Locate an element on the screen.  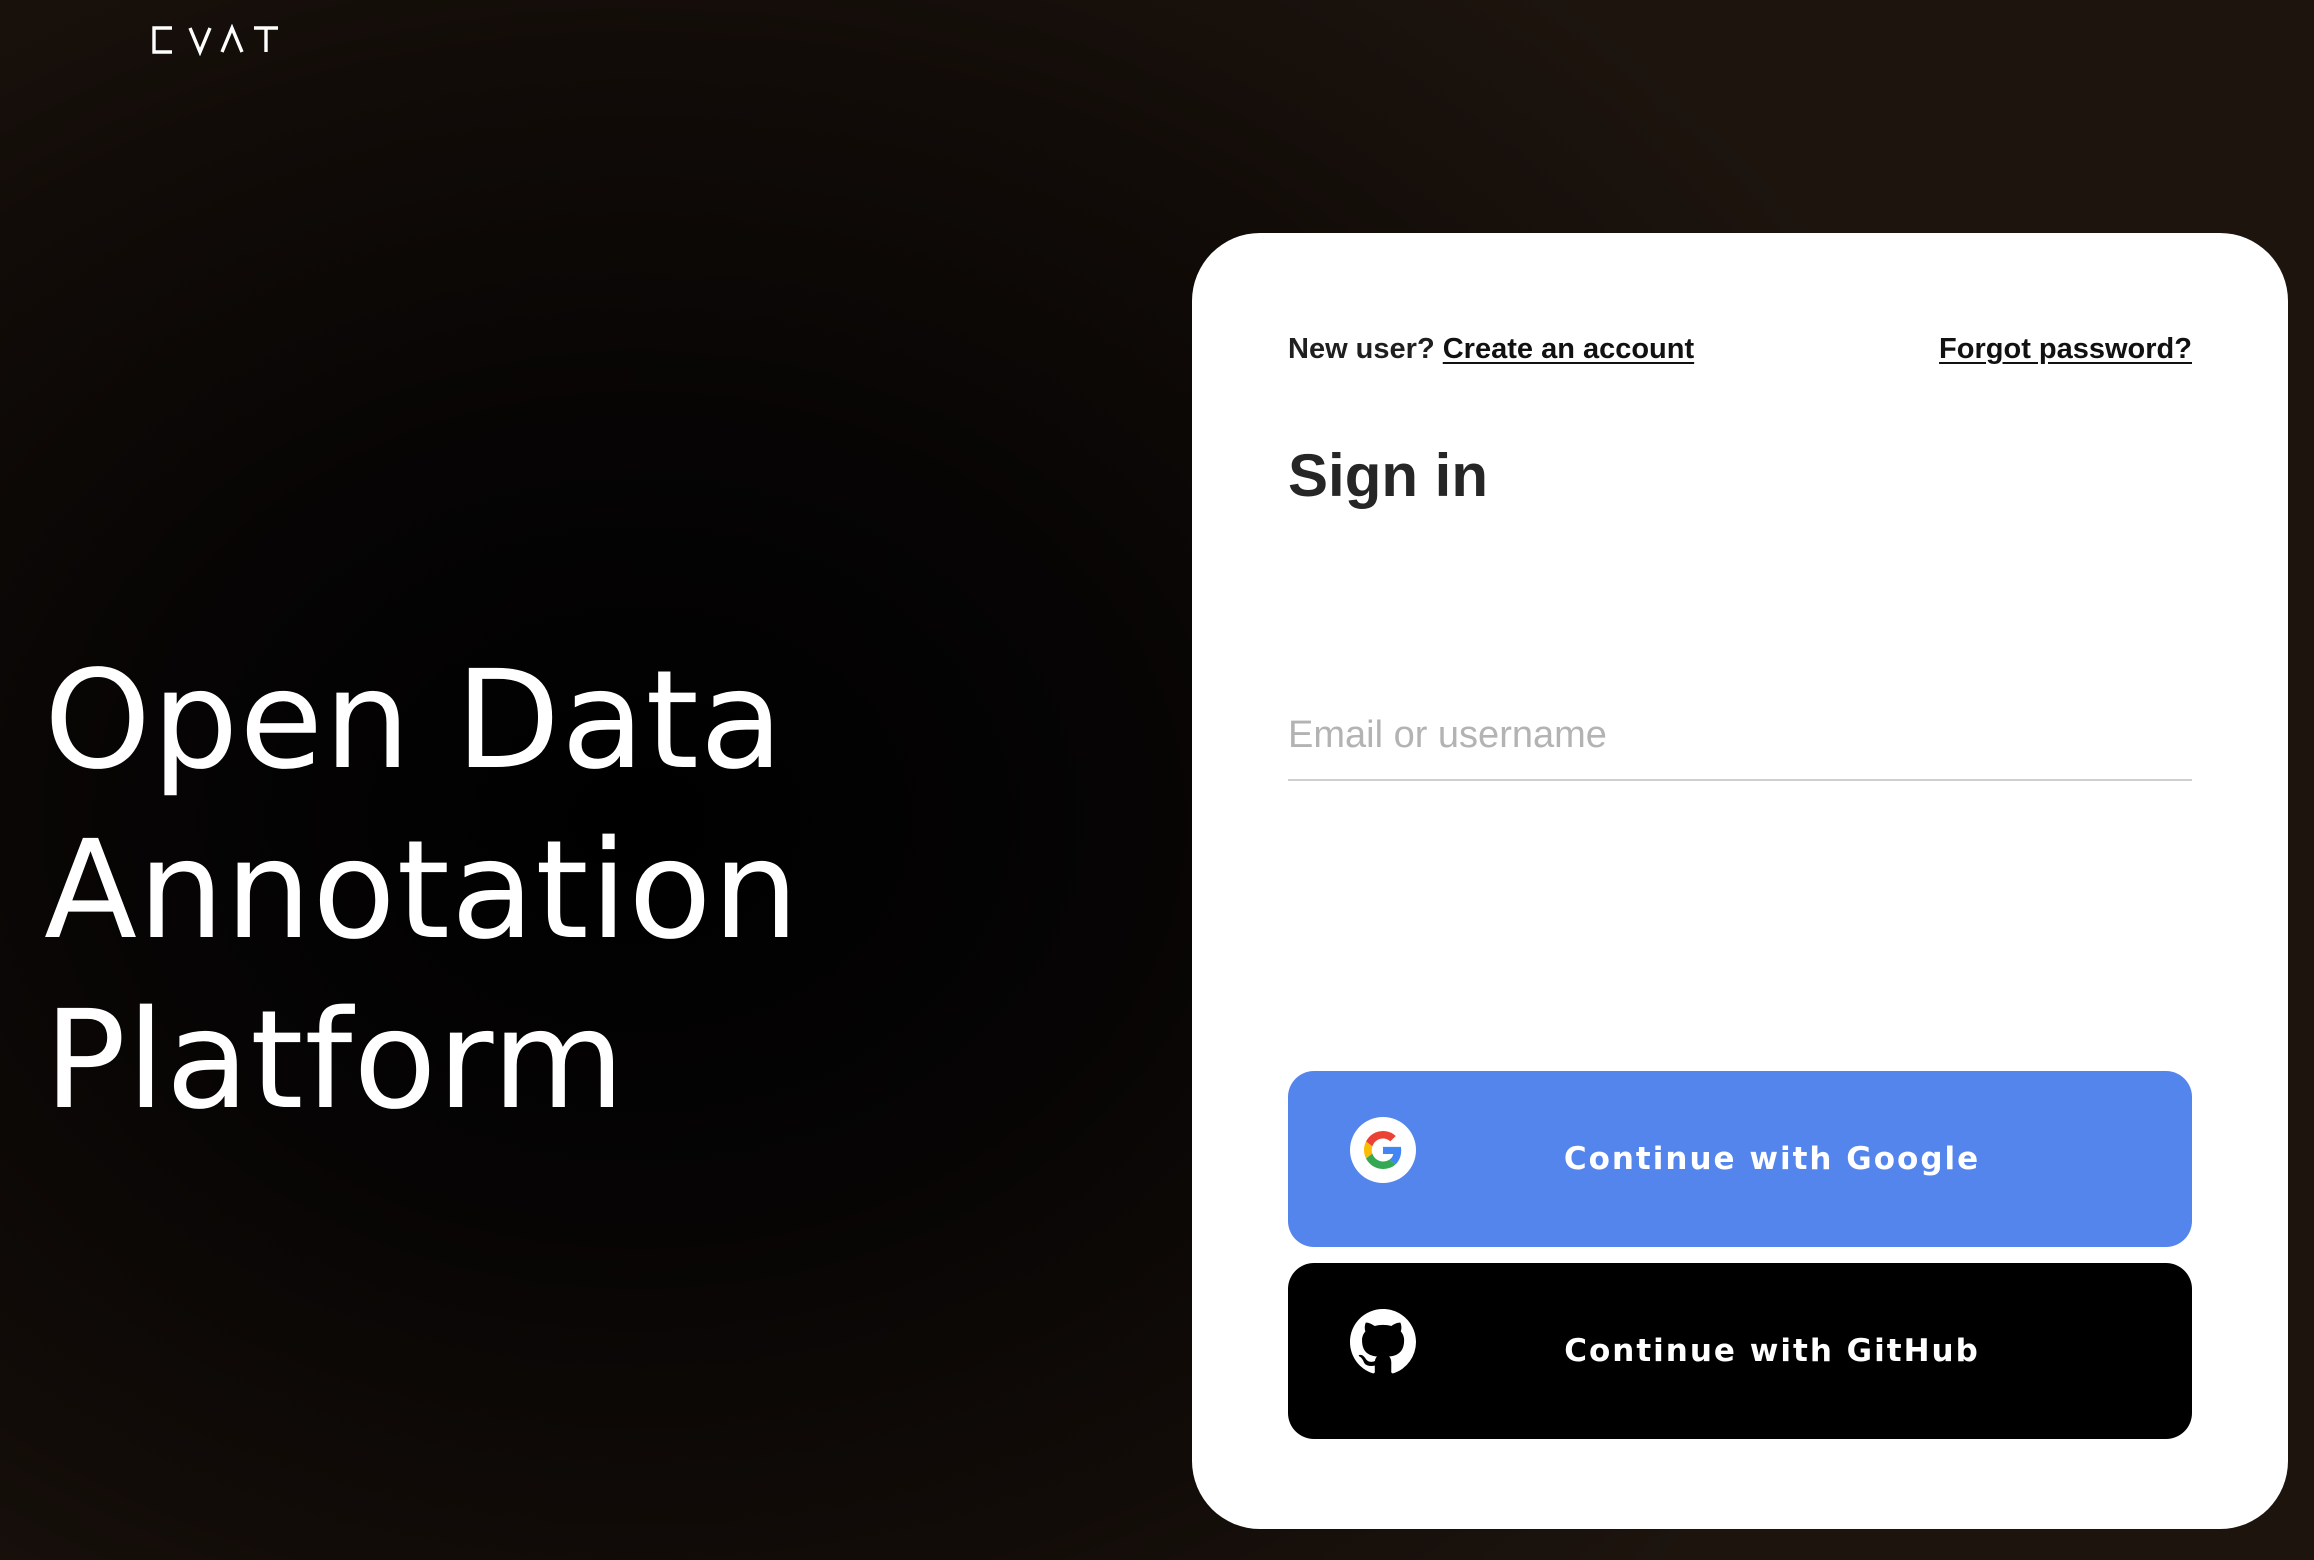
hero-line-1: Open Data is located at coordinates (414, 721).